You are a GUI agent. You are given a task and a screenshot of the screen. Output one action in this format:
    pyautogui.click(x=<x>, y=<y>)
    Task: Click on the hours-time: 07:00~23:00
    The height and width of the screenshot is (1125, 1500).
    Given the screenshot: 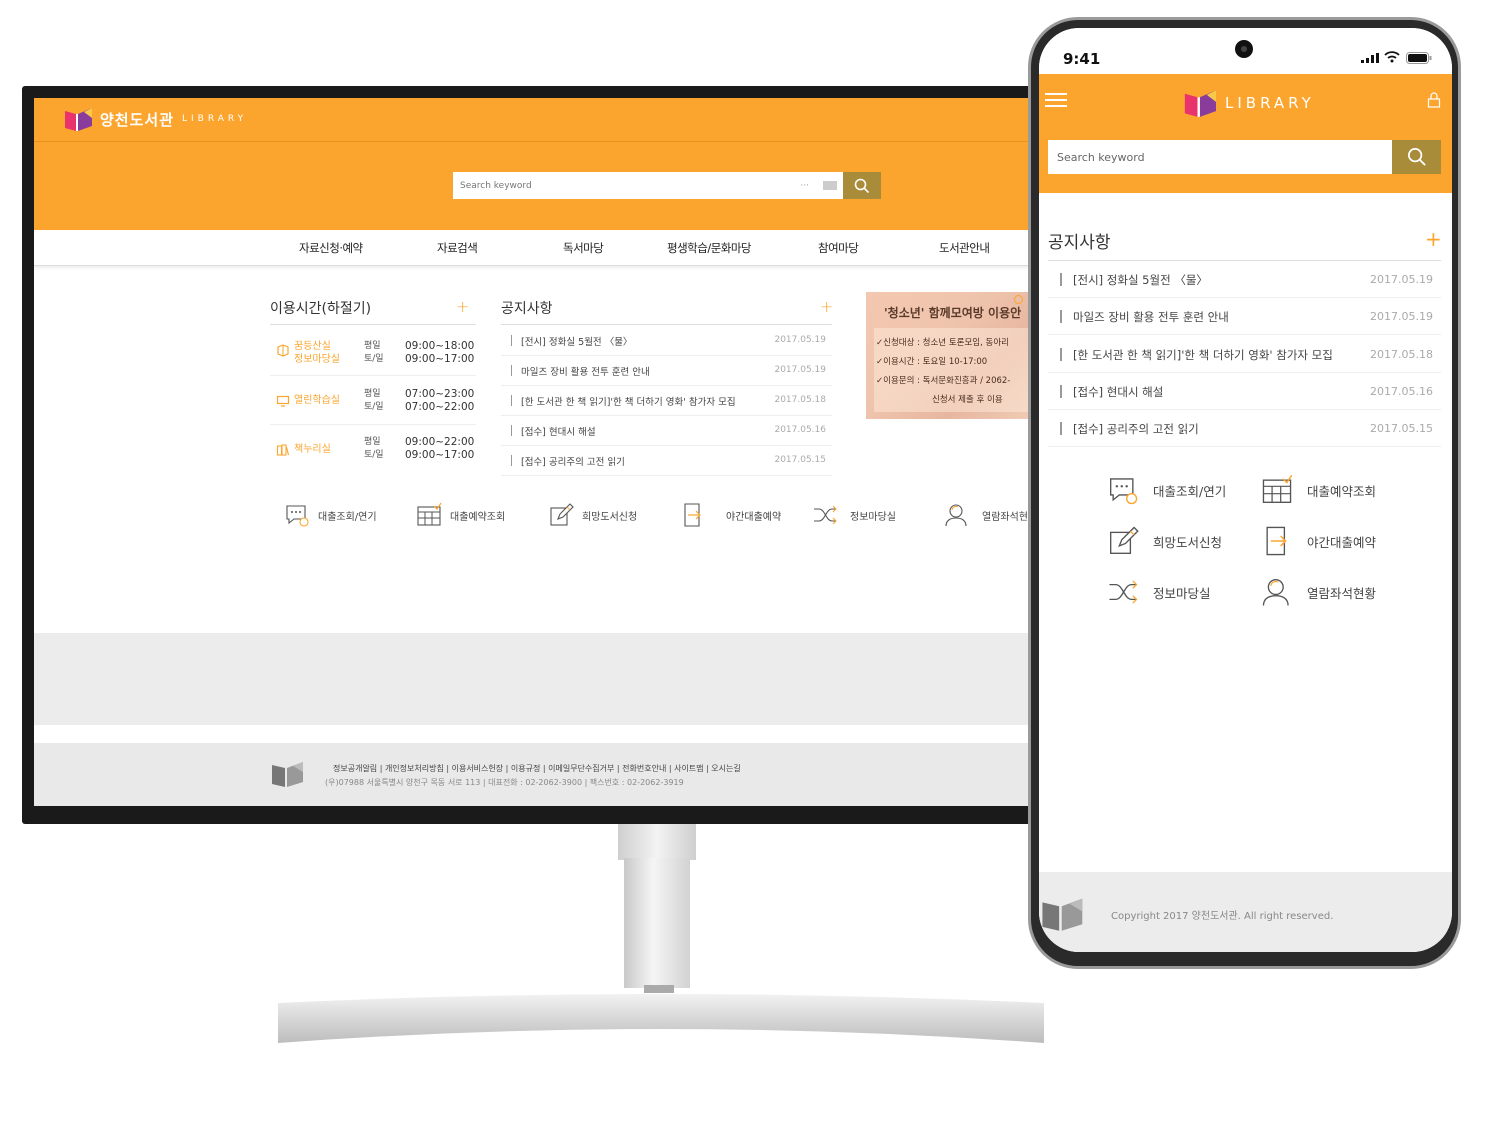 What is the action you would take?
    pyautogui.click(x=440, y=394)
    